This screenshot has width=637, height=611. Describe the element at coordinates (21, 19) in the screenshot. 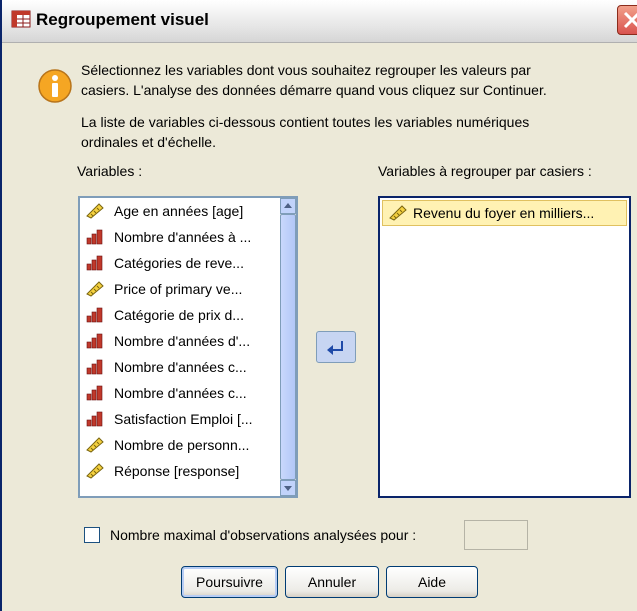

I see `data-grid-icon` at that location.